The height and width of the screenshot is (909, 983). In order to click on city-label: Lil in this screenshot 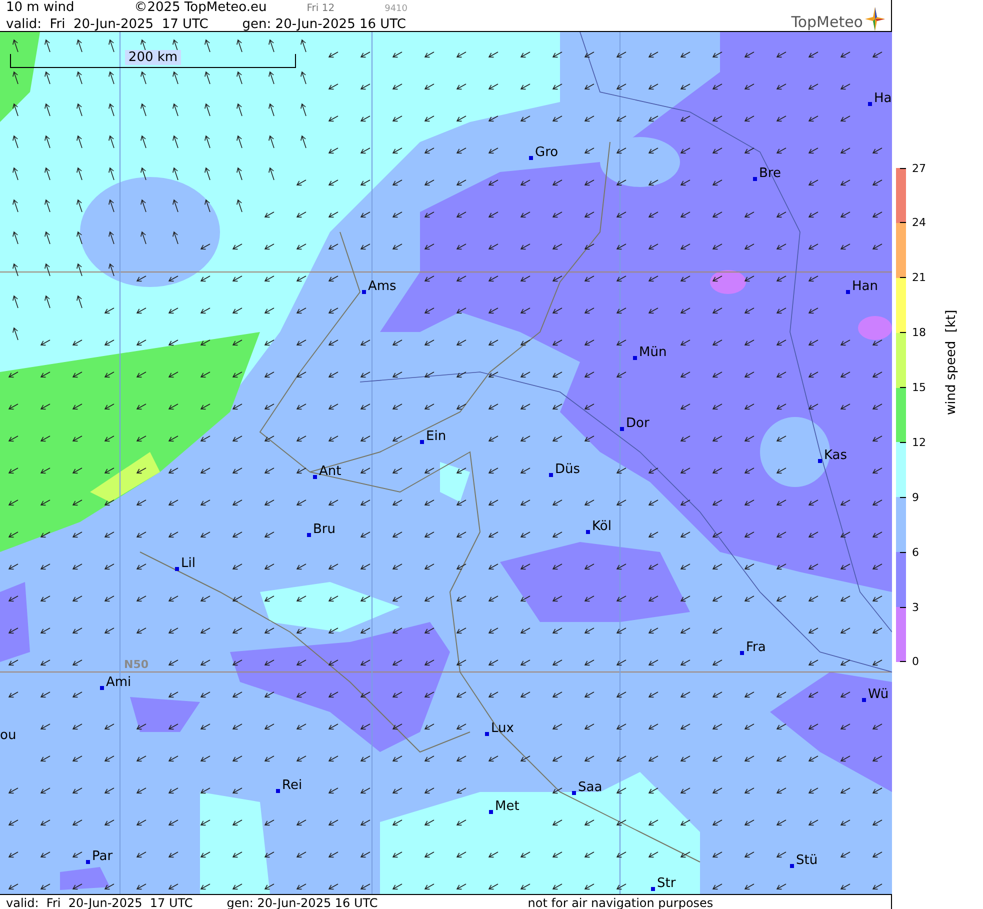, I will do `click(188, 563)`.